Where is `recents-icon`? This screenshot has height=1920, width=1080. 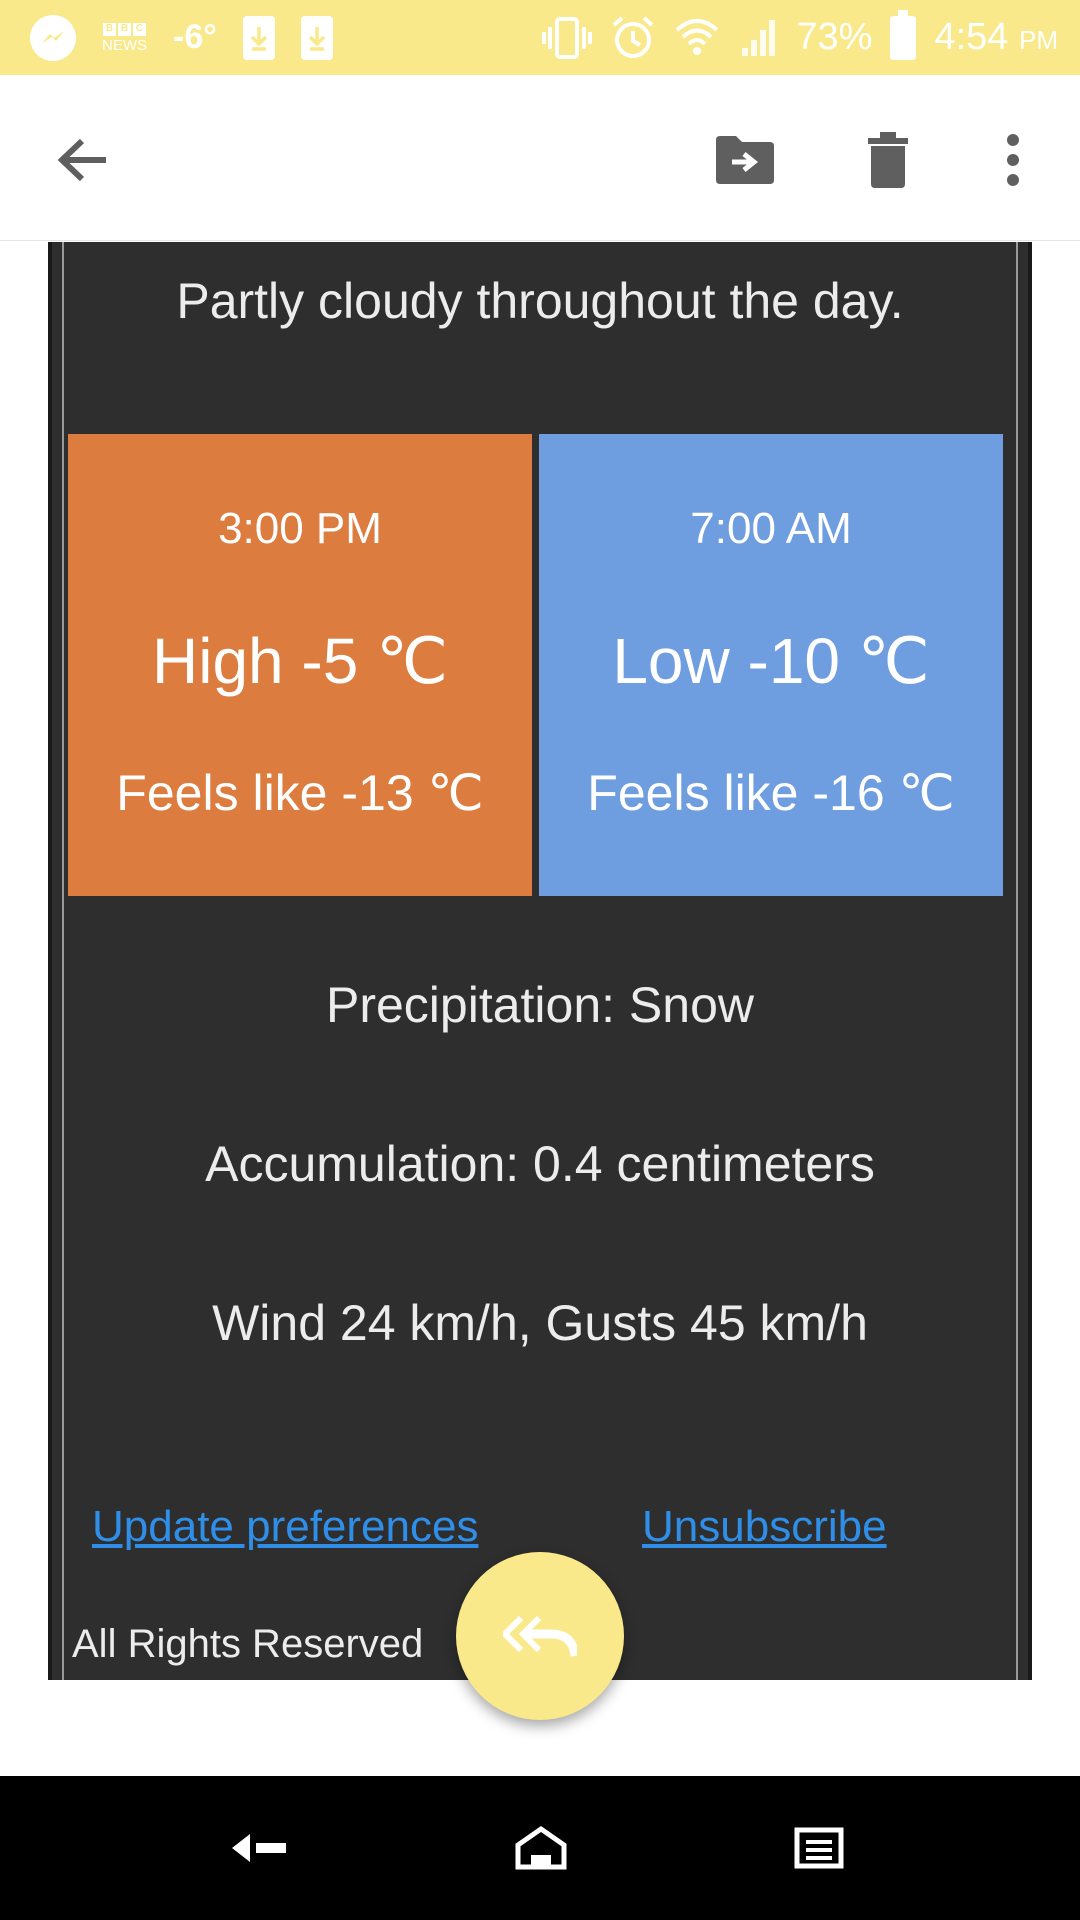 recents-icon is located at coordinates (819, 1848).